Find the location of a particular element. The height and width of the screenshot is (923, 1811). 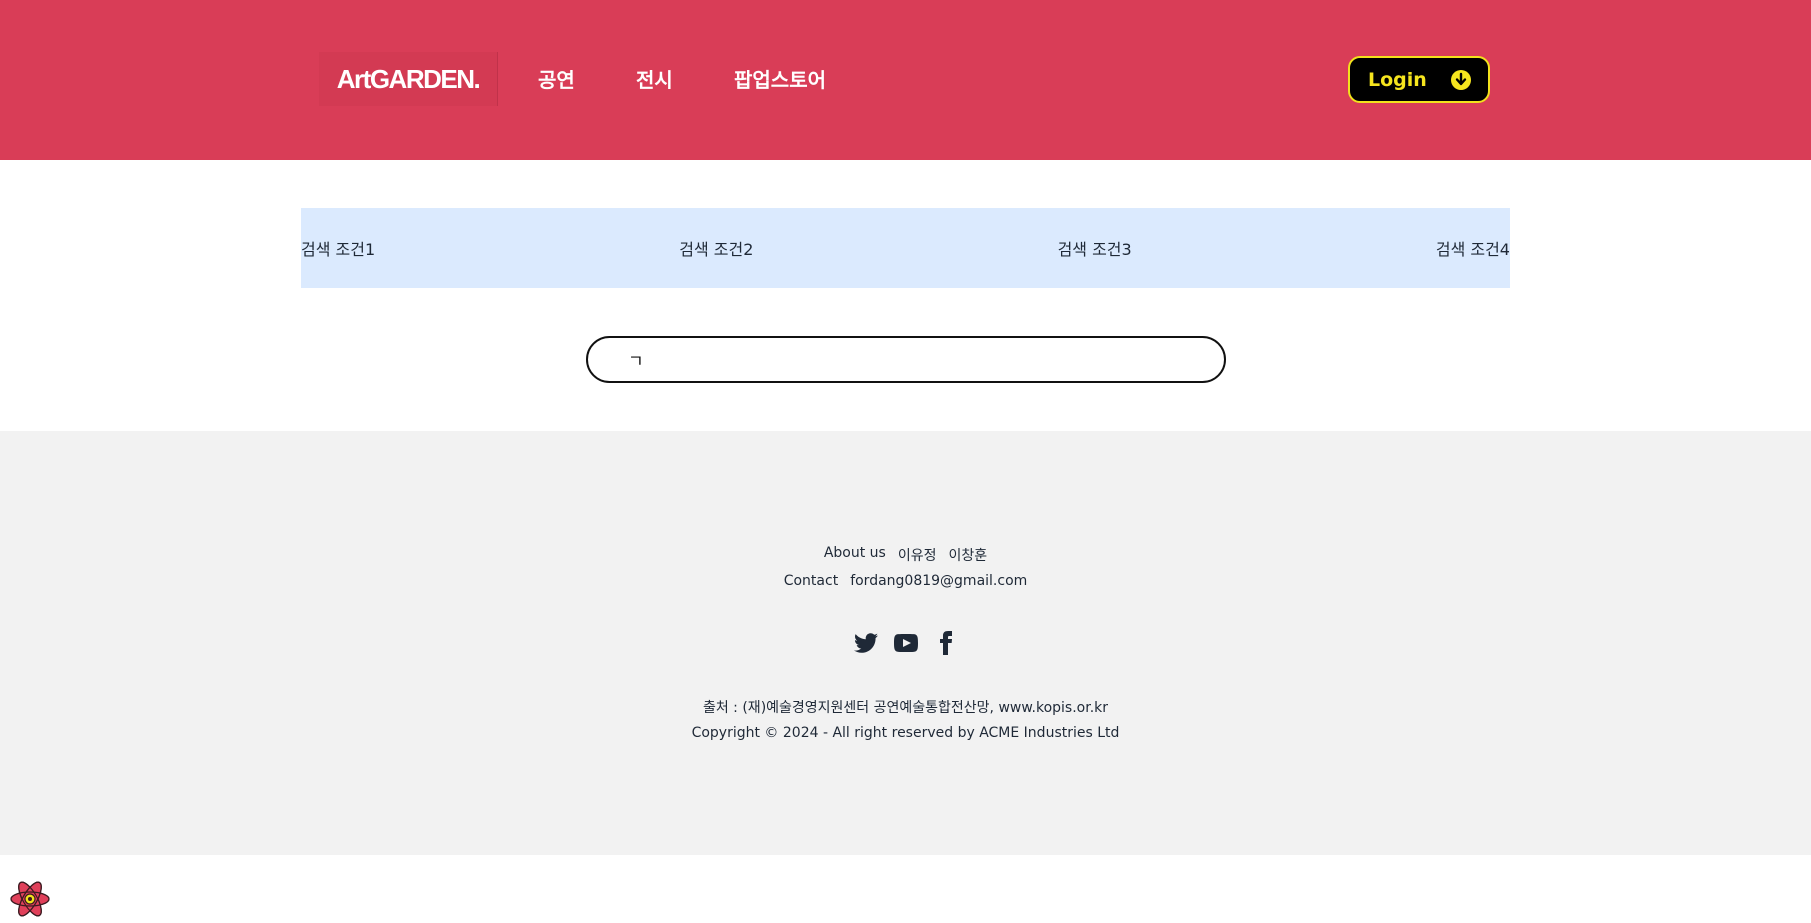

about-us-label: About us is located at coordinates (854, 553).